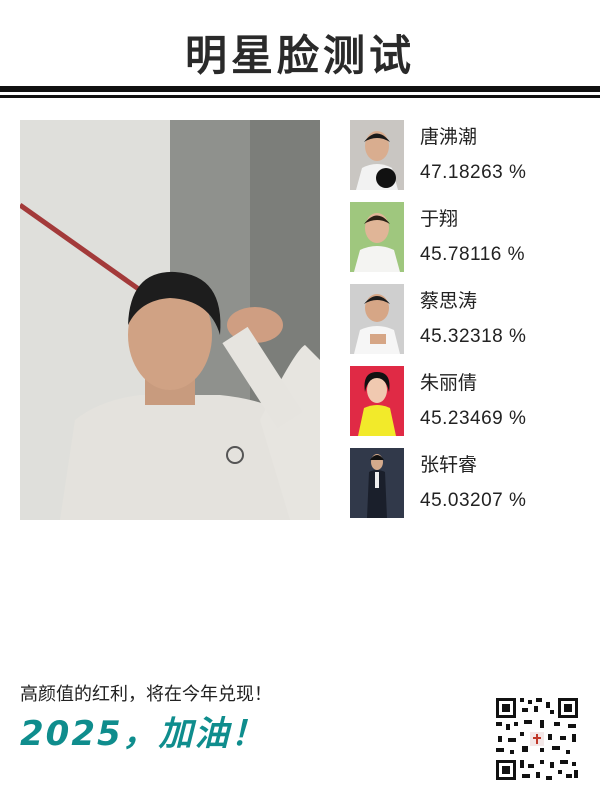 Image resolution: width=600 pixels, height=800 pixels. What do you see at coordinates (473, 500) in the screenshot?
I see `match-score: 45.03207 %` at bounding box center [473, 500].